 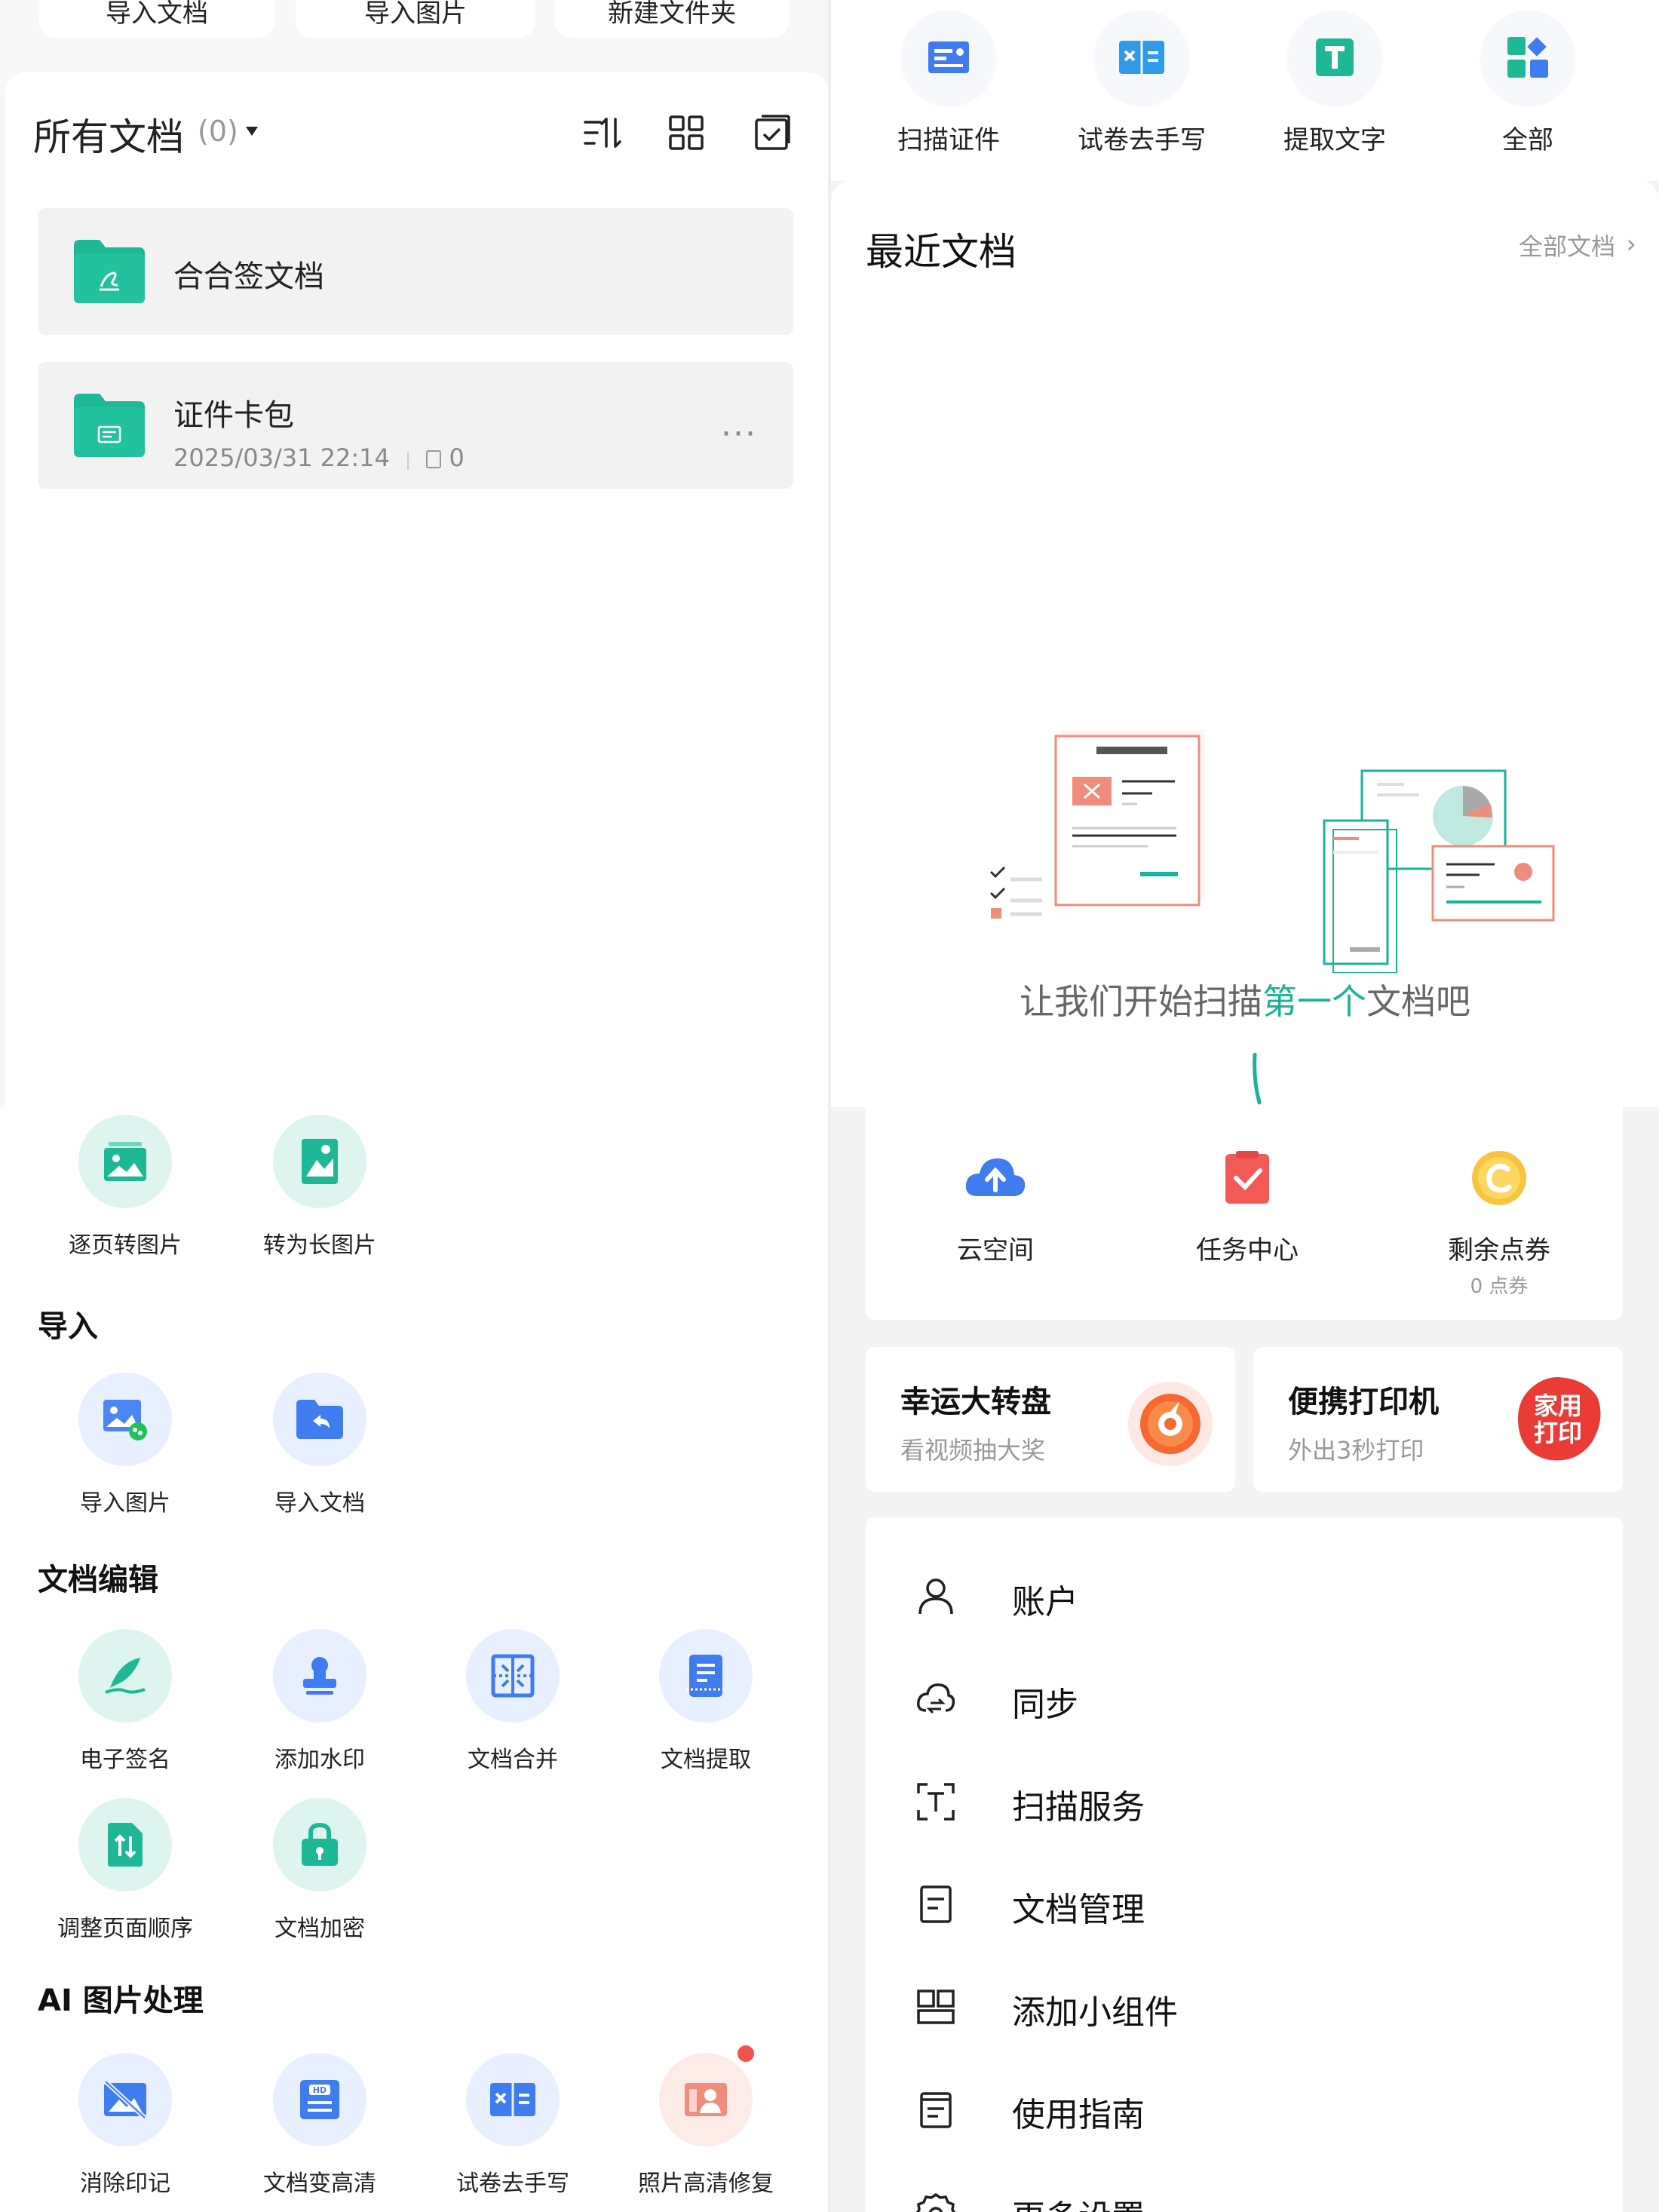 What do you see at coordinates (1244, 2006) in the screenshot?
I see `menu-item-widget: 添加小组件` at bounding box center [1244, 2006].